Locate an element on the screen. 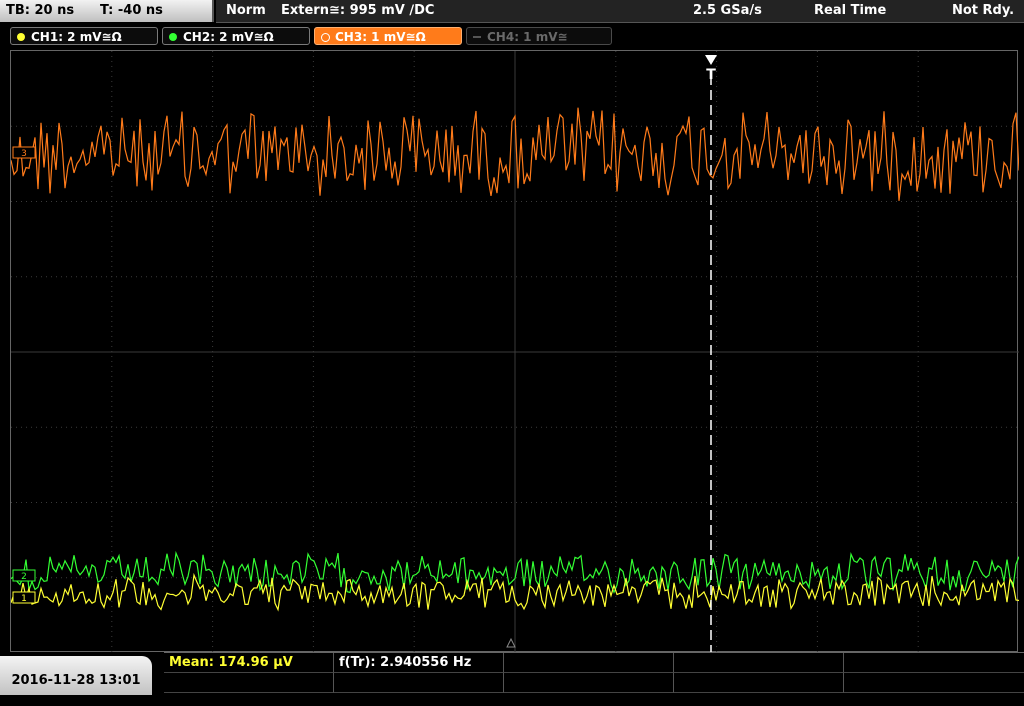  trigger-marker-label: T is located at coordinates (711, 75).